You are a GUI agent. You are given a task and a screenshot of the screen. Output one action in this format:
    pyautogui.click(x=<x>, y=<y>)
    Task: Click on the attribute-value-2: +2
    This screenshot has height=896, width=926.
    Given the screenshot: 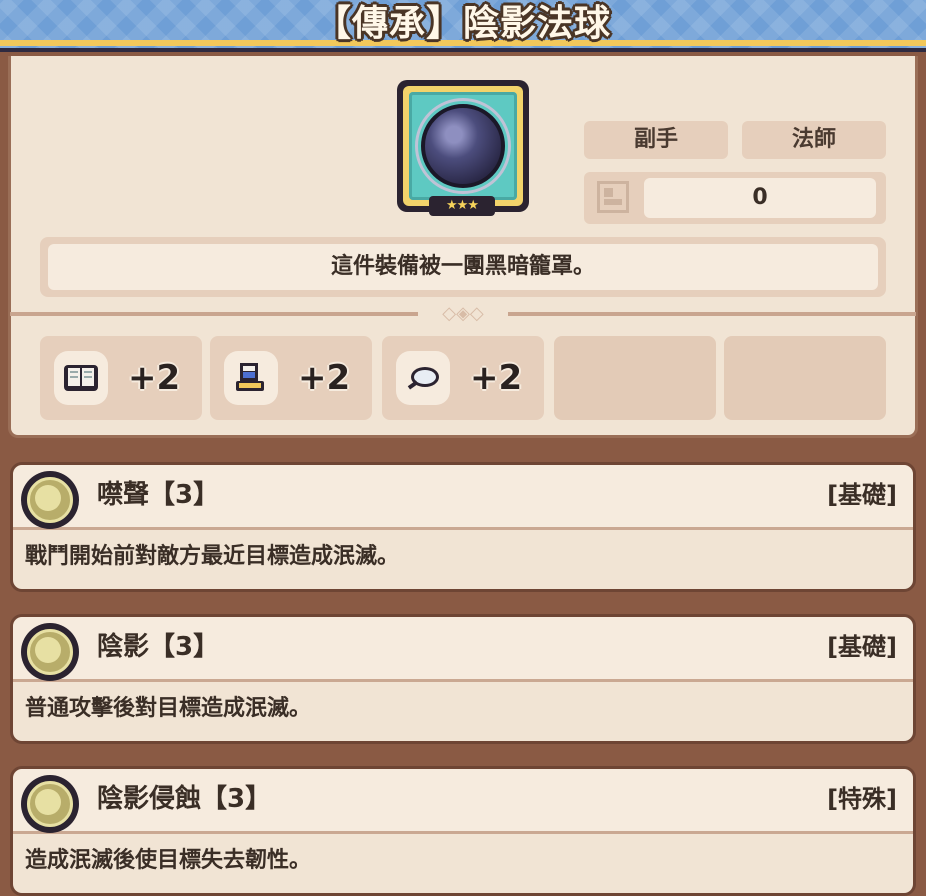 What is the action you would take?
    pyautogui.click(x=324, y=378)
    